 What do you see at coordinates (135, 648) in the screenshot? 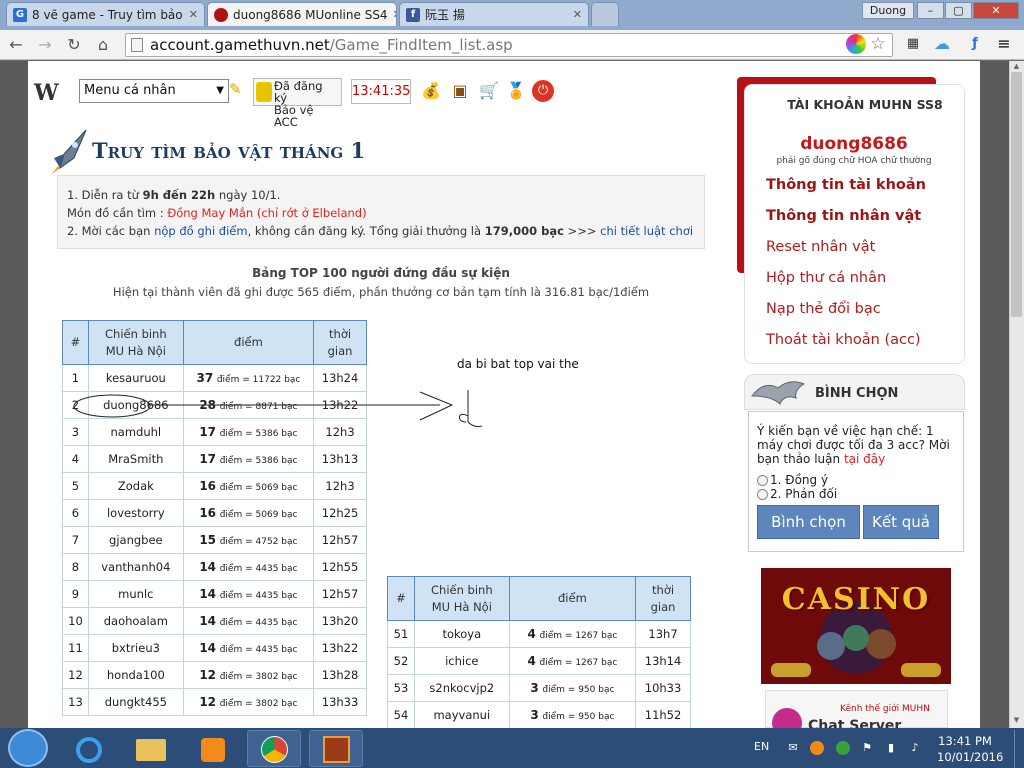
I see `player-cell: bxtrieu3` at bounding box center [135, 648].